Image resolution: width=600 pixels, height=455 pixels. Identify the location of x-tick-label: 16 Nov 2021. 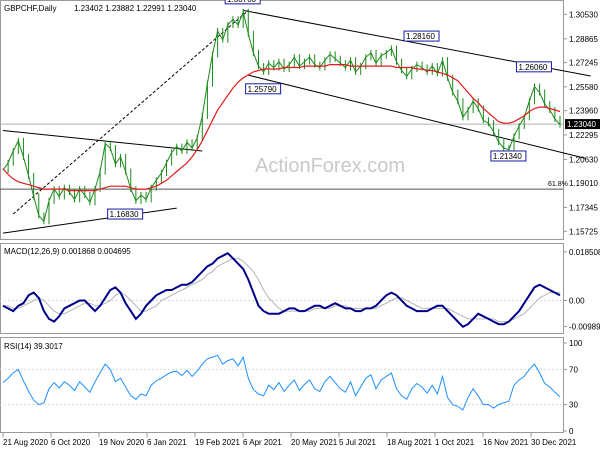
(506, 442).